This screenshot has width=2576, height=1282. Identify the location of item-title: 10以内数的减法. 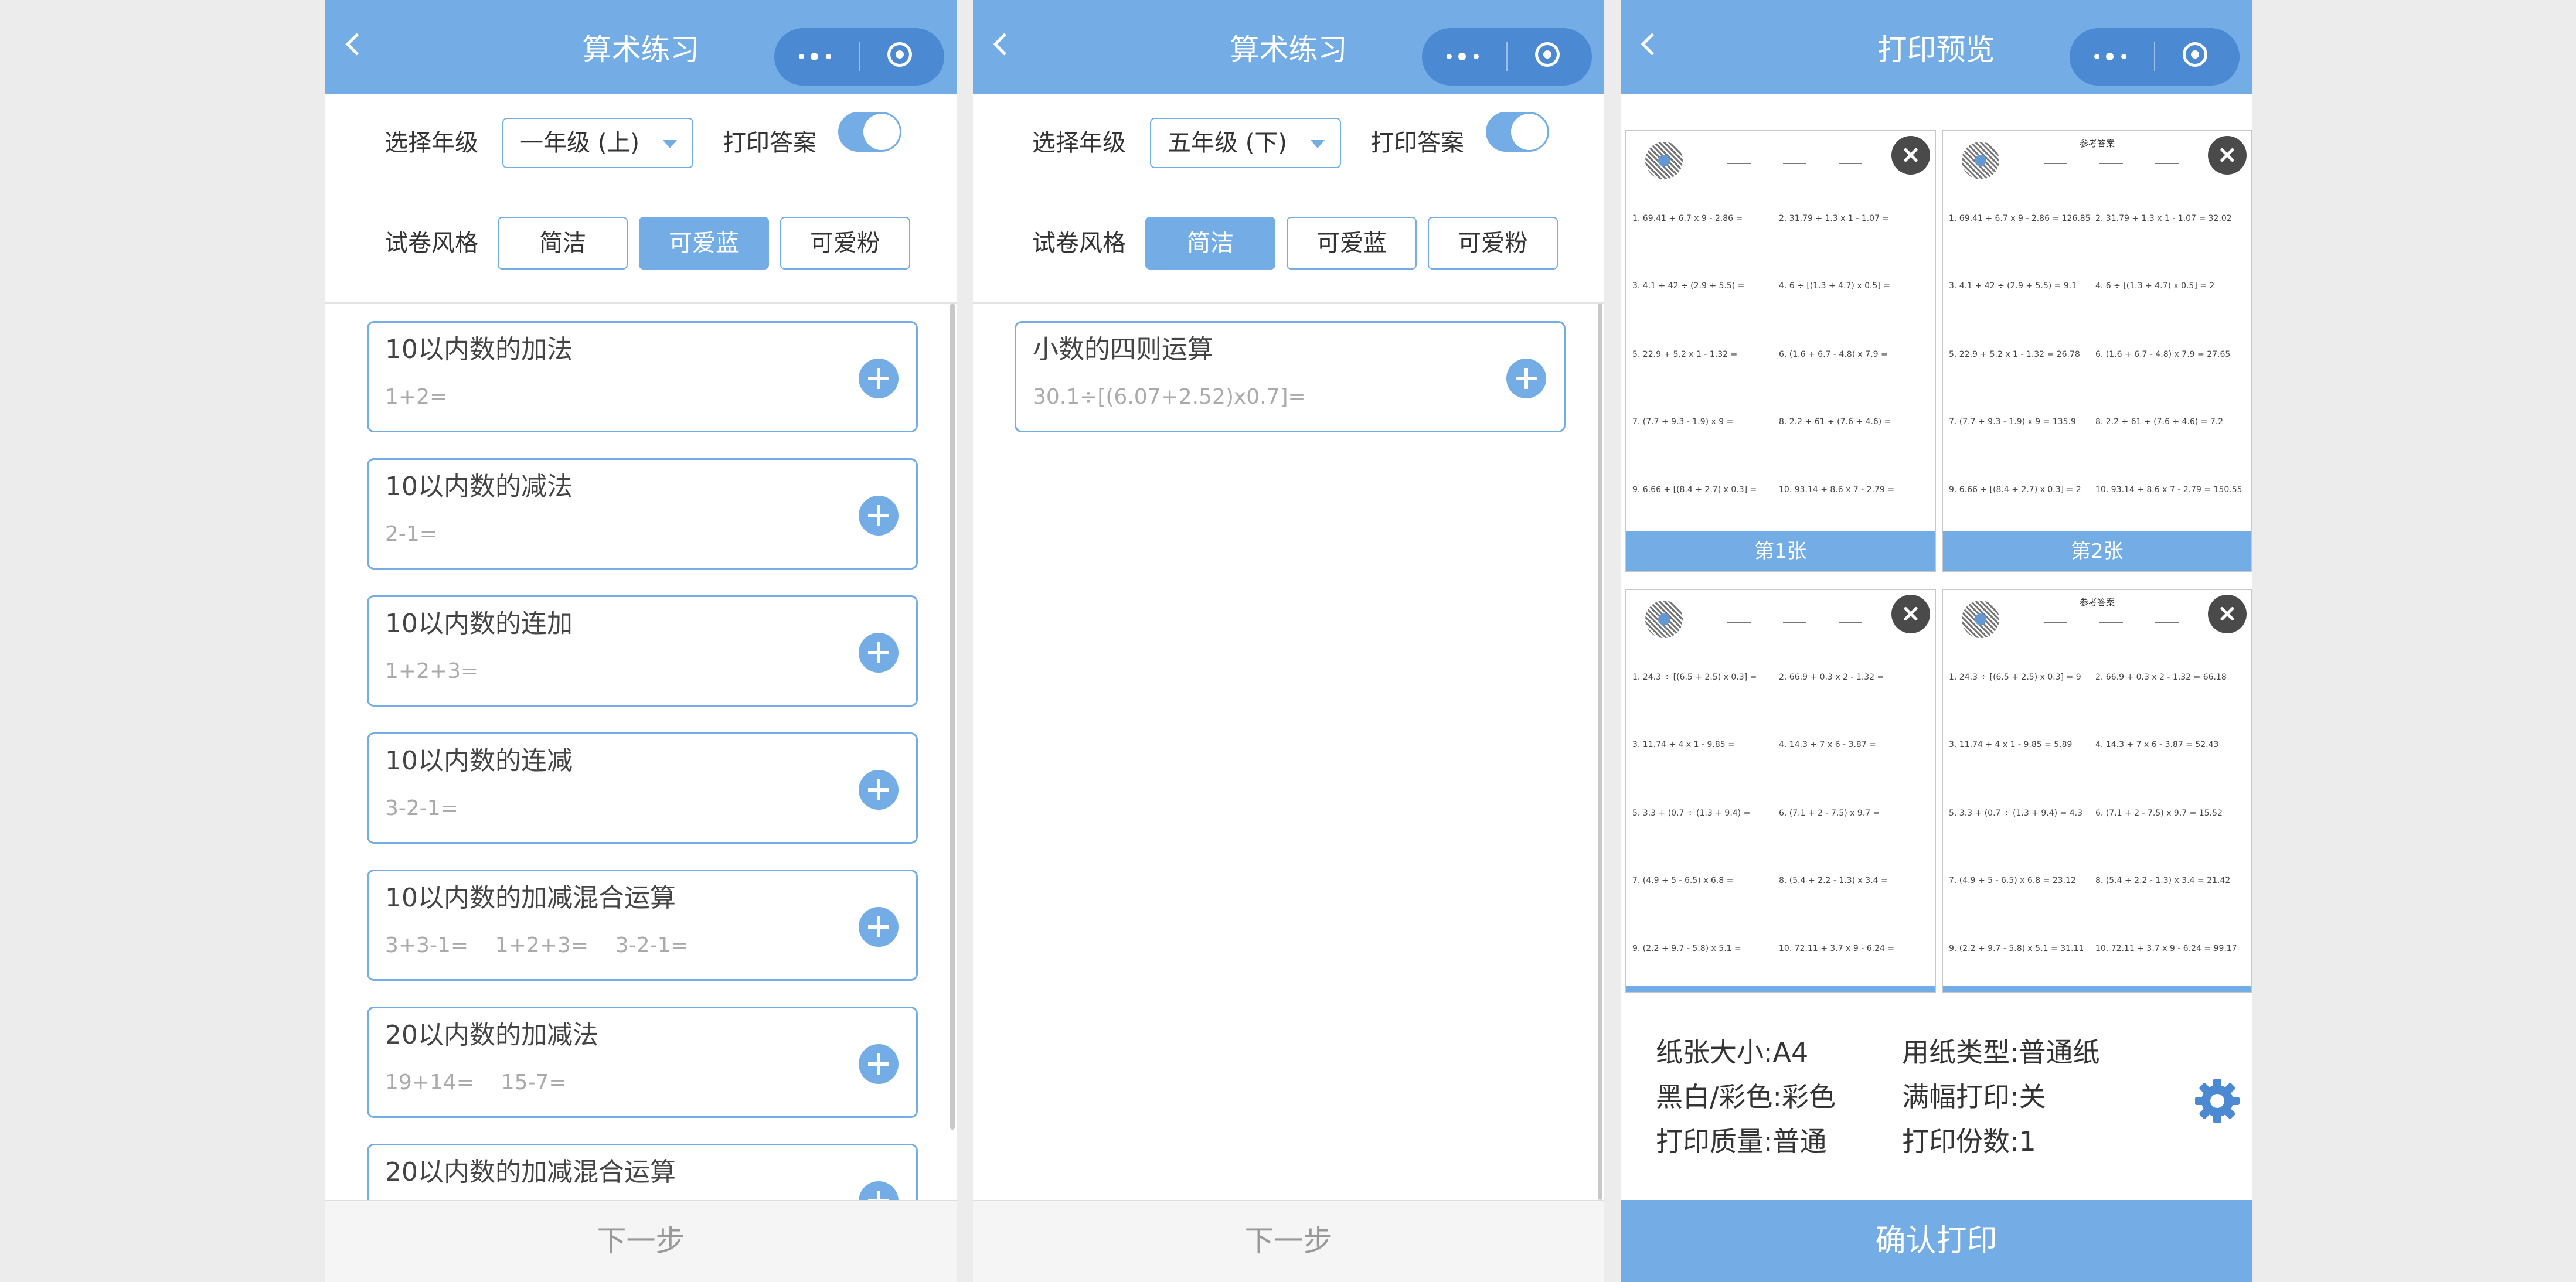
(479, 487).